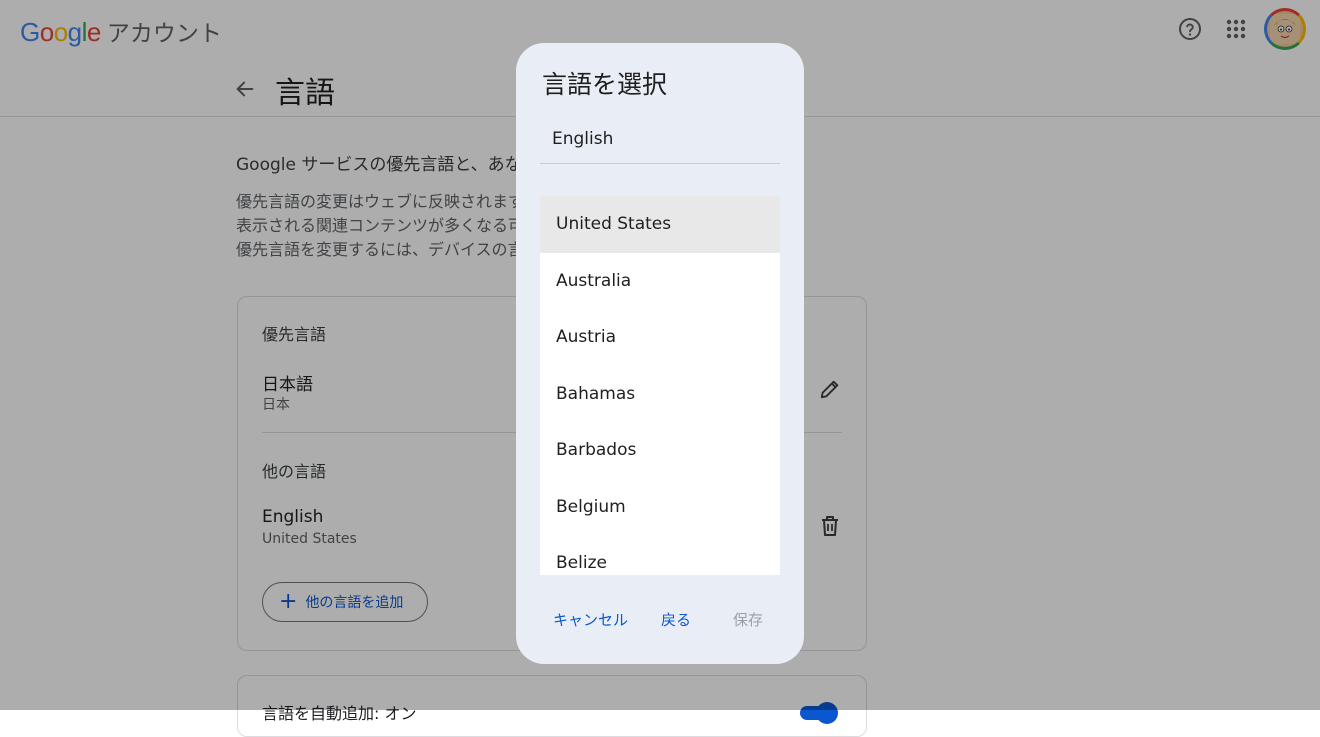 The width and height of the screenshot is (1320, 737). I want to click on language-field: English, so click(660, 142).